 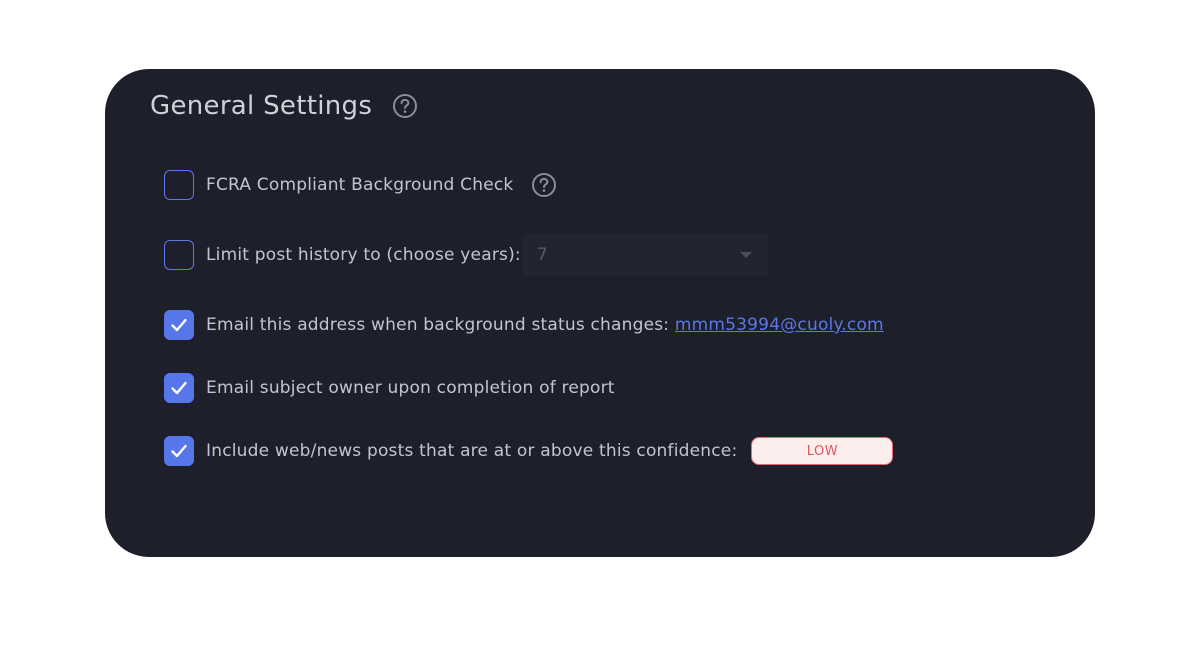 What do you see at coordinates (542, 255) in the screenshot?
I see `years-select-value: 7` at bounding box center [542, 255].